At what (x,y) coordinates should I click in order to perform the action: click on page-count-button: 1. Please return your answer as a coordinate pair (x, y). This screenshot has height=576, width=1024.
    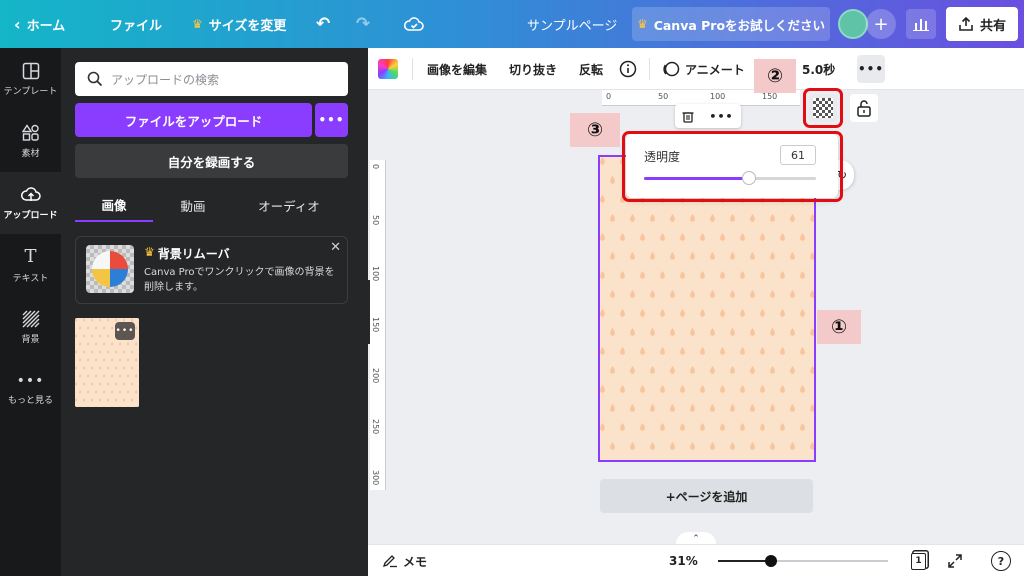
    Looking at the image, I should click on (918, 560).